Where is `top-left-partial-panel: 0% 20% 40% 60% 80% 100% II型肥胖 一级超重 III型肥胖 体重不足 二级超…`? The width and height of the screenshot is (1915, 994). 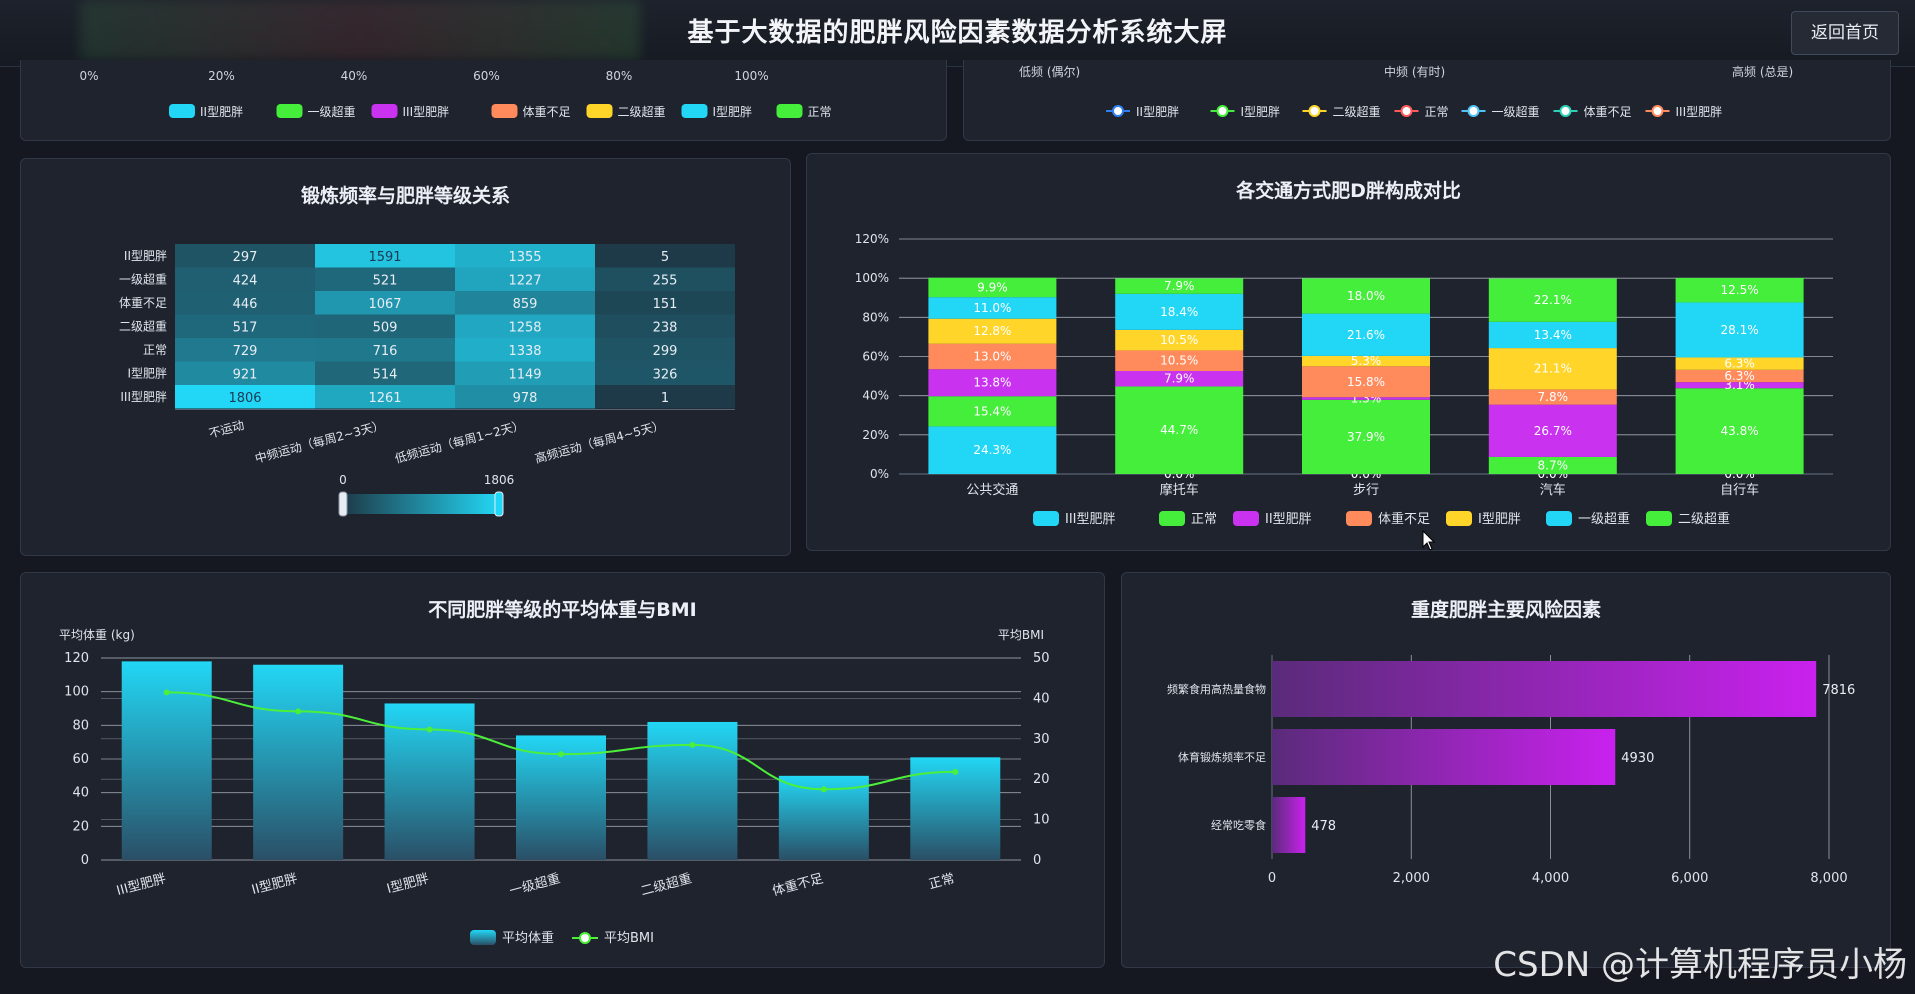 top-left-partial-panel: 0% 20% 40% 60% 80% 100% II型肥胖 一级超重 III型肥胖 体重不足 二级超… is located at coordinates (483, 100).